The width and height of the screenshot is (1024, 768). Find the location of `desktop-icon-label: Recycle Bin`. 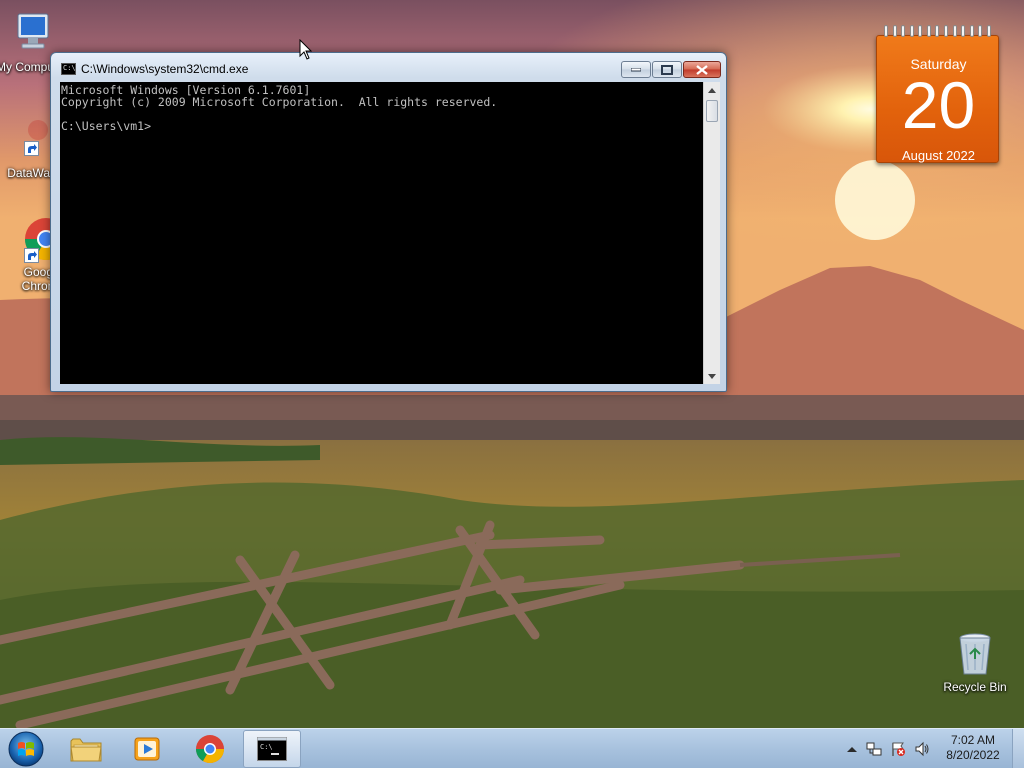

desktop-icon-label: Recycle Bin is located at coordinates (975, 687).